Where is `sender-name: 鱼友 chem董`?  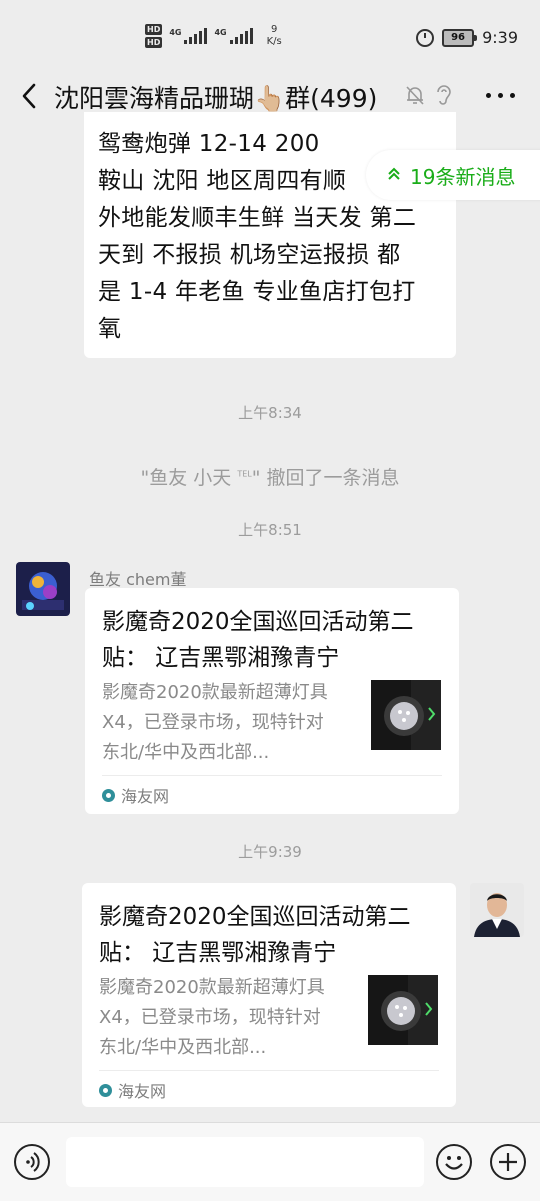 sender-name: 鱼友 chem董 is located at coordinates (138, 579).